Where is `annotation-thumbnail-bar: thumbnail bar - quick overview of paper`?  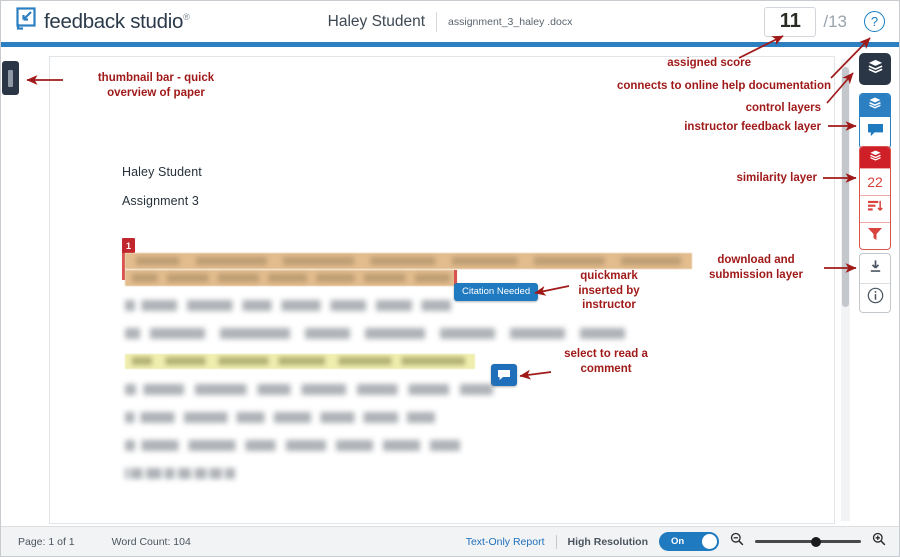
annotation-thumbnail-bar: thumbnail bar - quick overview of paper is located at coordinates (156, 85).